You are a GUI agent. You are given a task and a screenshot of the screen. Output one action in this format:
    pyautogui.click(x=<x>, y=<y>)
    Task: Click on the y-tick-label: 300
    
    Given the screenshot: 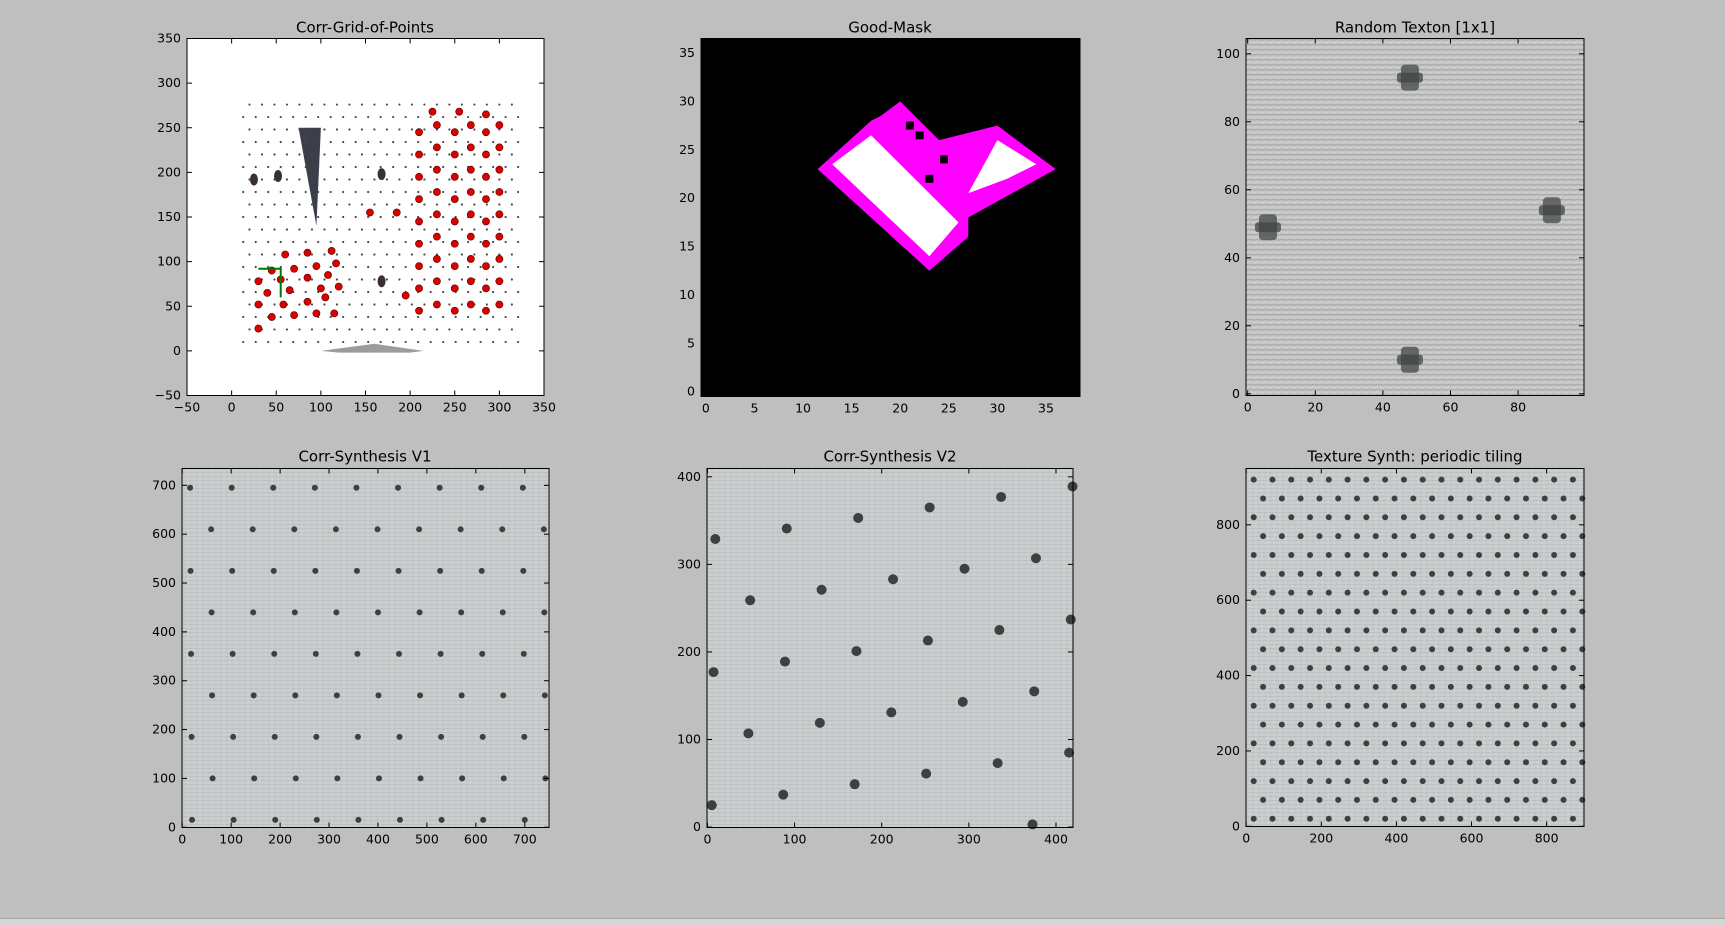 What is the action you would take?
    pyautogui.click(x=164, y=680)
    